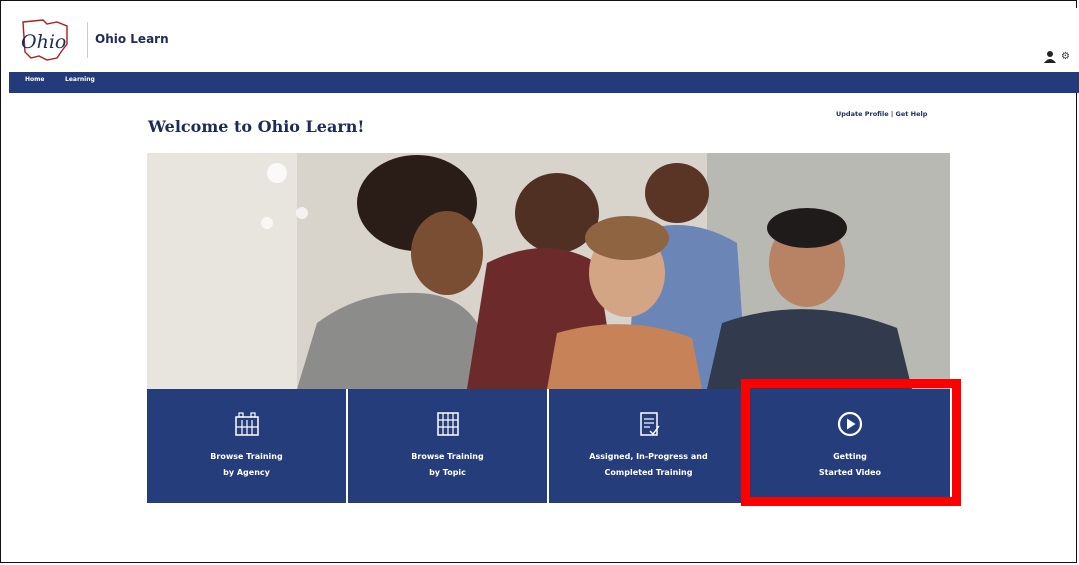 Image resolution: width=1079 pixels, height=565 pixels. I want to click on user-icon, so click(1050, 57).